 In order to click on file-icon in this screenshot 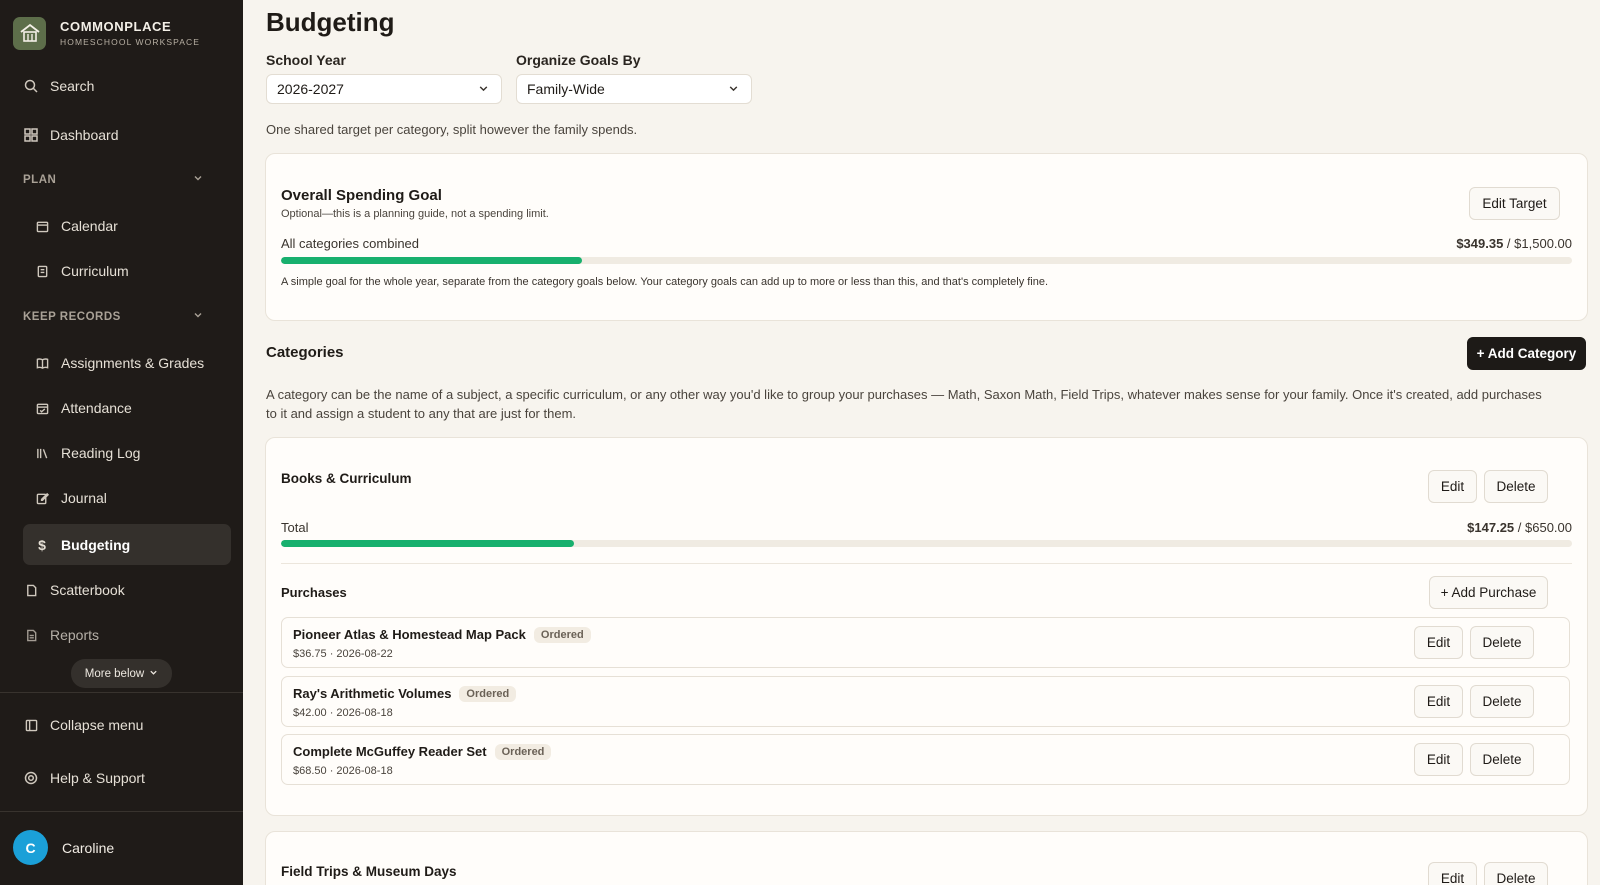, I will do `click(31, 590)`.